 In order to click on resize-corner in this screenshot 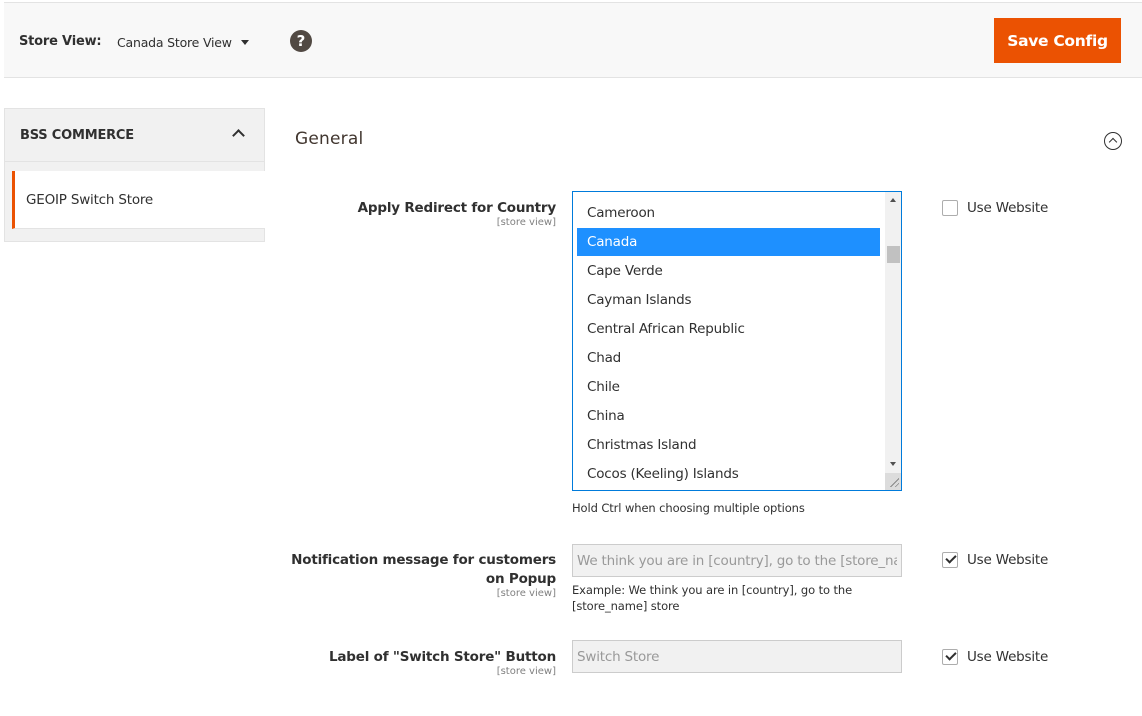, I will do `click(893, 481)`.